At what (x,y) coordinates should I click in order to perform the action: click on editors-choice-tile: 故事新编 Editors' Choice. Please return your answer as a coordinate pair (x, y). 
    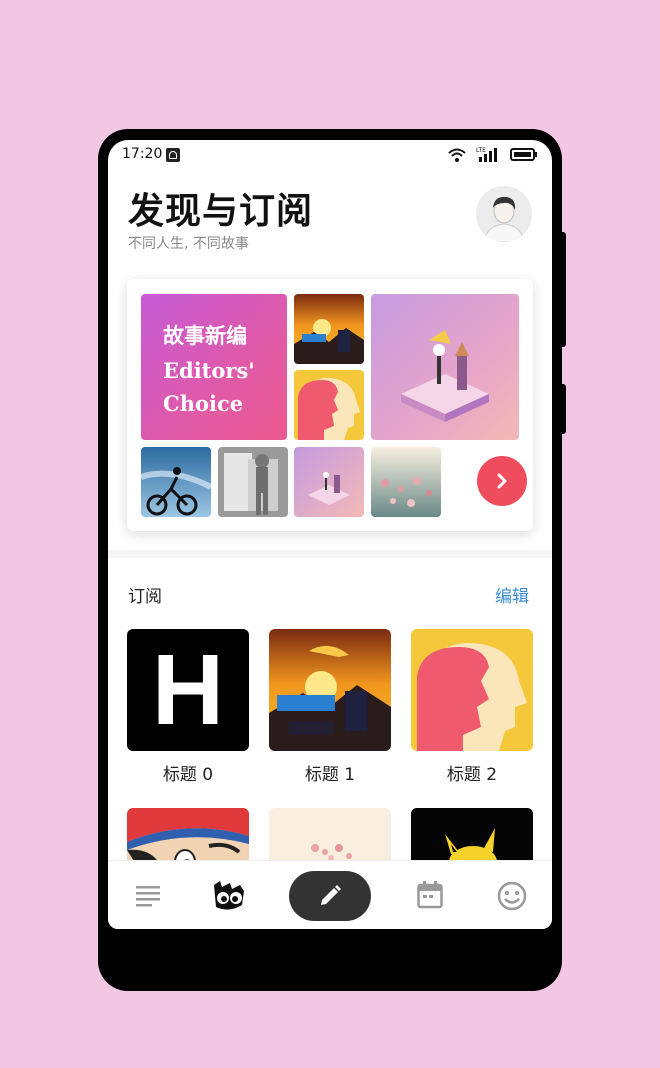
    Looking at the image, I should click on (214, 367).